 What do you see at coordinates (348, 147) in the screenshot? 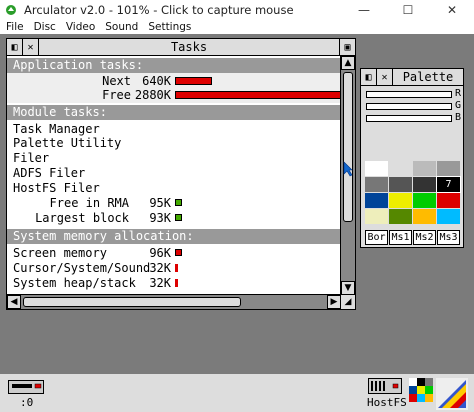
I see `vertical-scroll-thumb` at bounding box center [348, 147].